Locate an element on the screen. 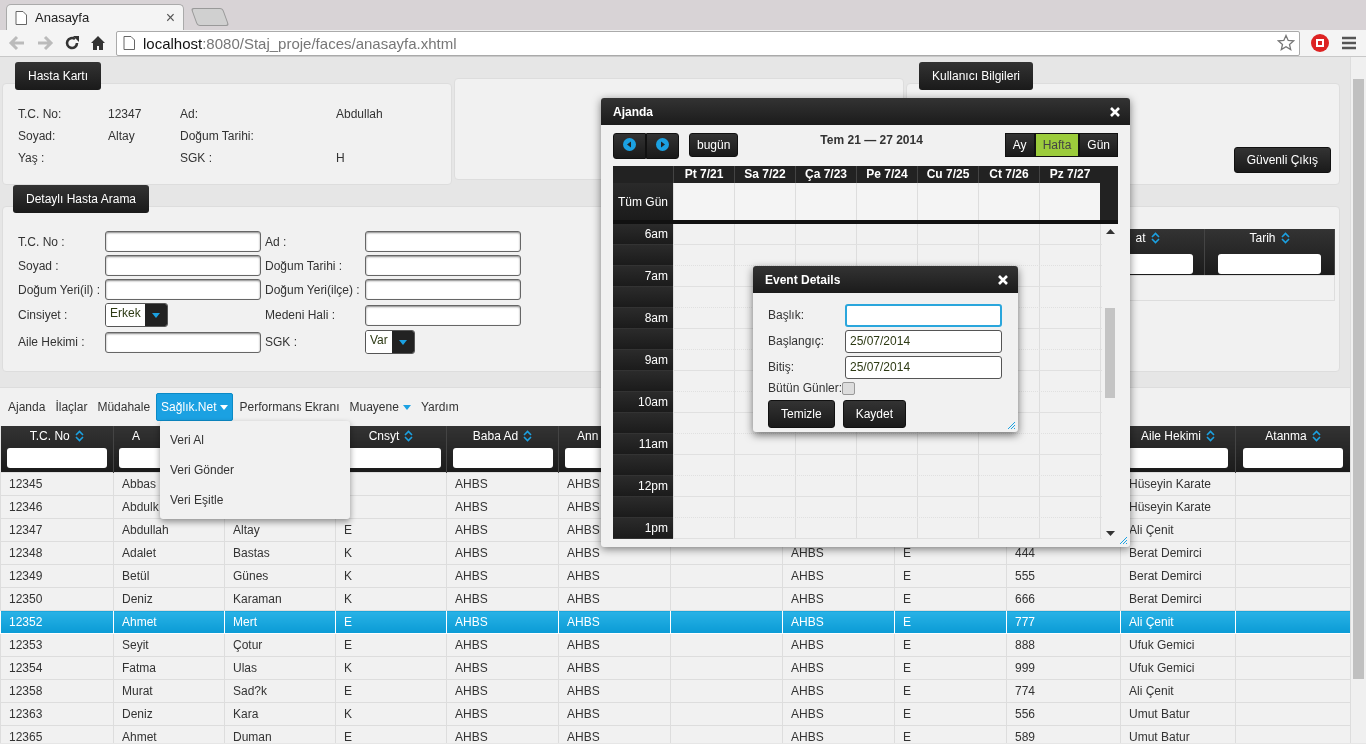  menu-item: Yardım is located at coordinates (439, 407).